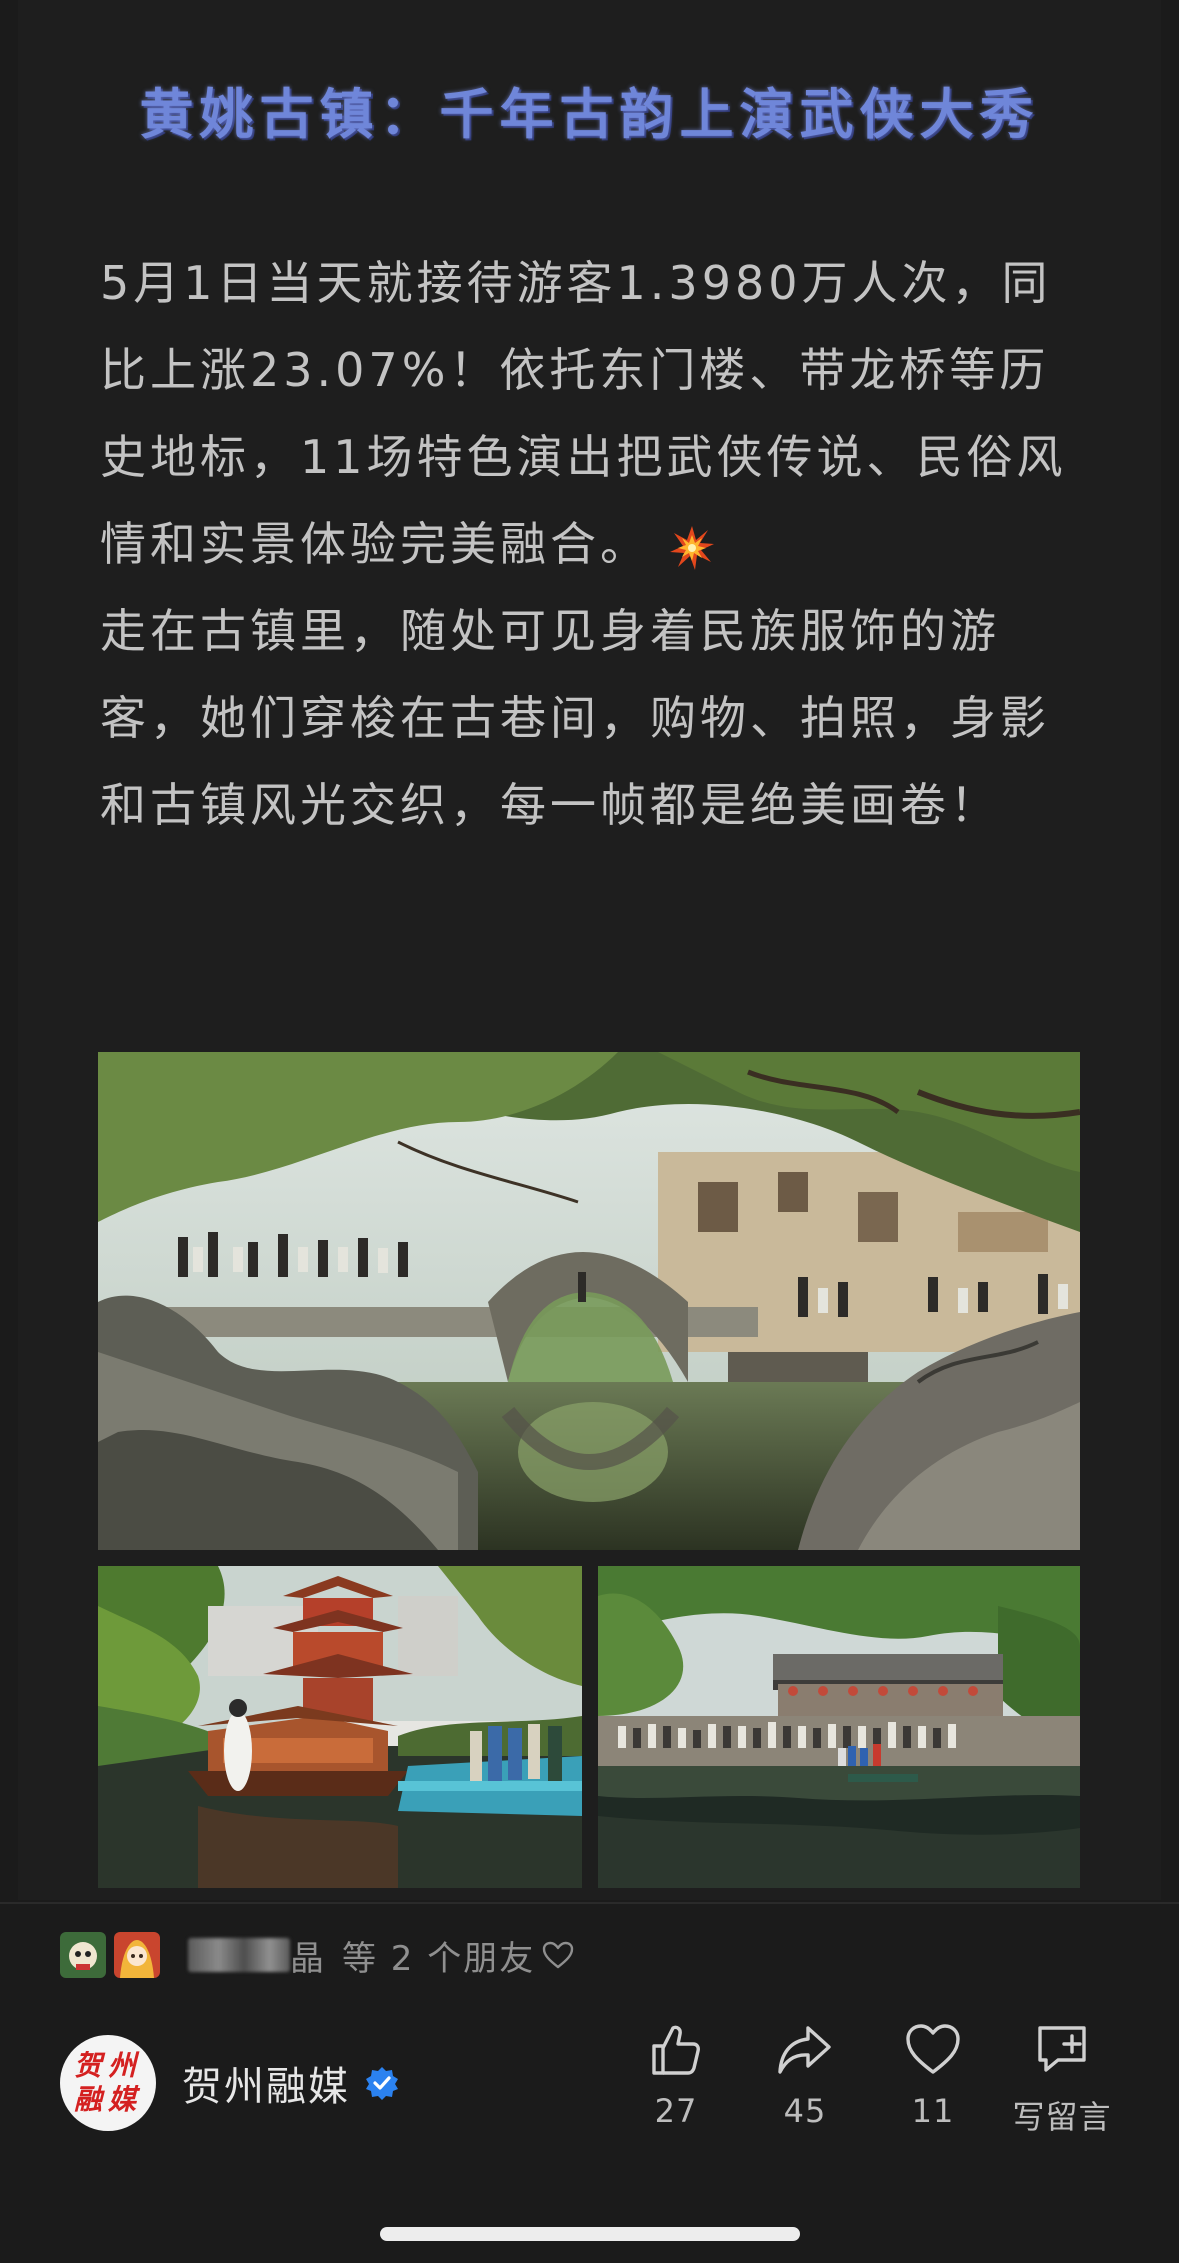  I want to click on thumbs-up-icon, so click(676, 2050).